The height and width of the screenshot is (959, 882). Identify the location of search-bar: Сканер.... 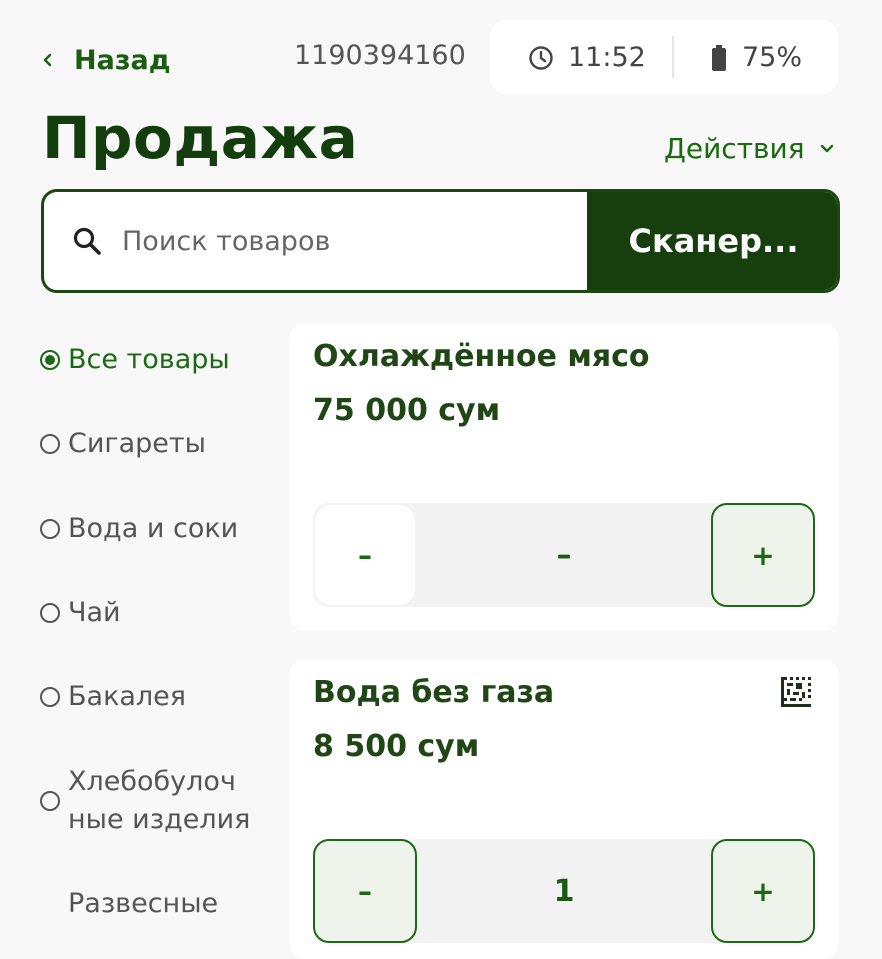
(440, 241).